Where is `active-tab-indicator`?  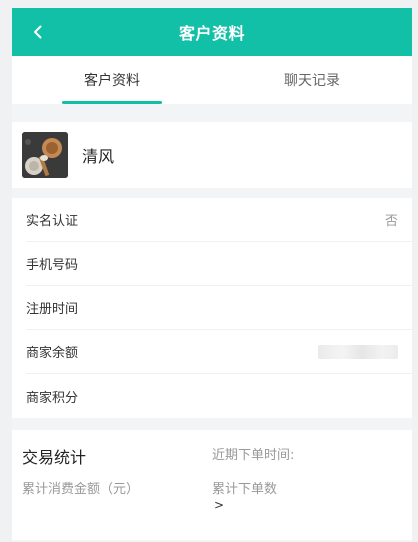
active-tab-indicator is located at coordinates (112, 102).